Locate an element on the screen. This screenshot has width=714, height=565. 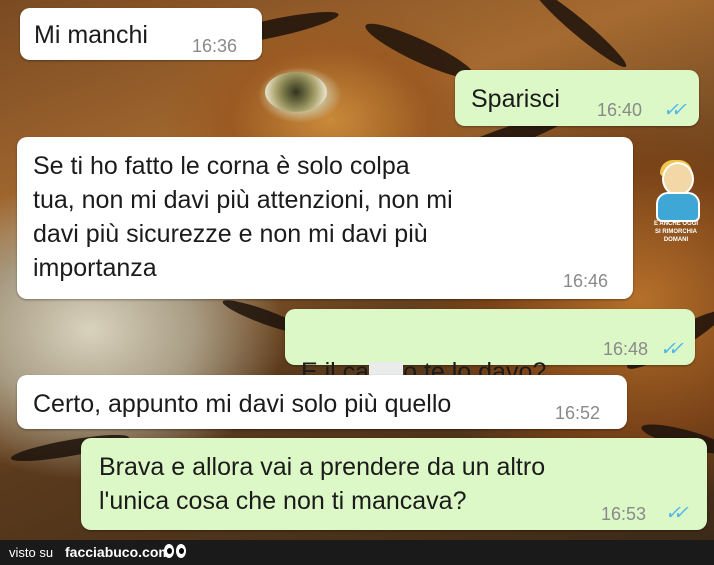
message-text: Sparisci is located at coordinates (515, 99).